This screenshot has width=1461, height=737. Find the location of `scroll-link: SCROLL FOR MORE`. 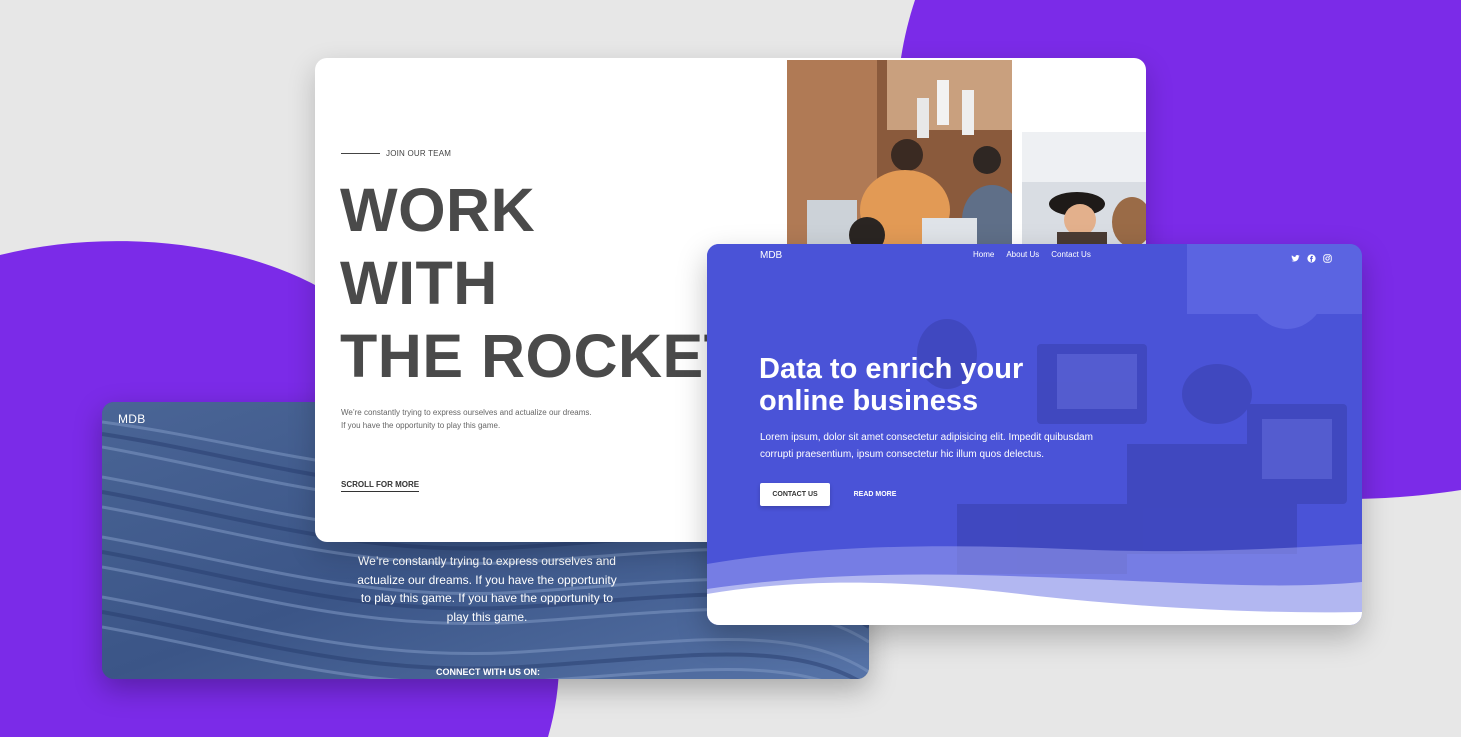

scroll-link: SCROLL FOR MORE is located at coordinates (380, 486).